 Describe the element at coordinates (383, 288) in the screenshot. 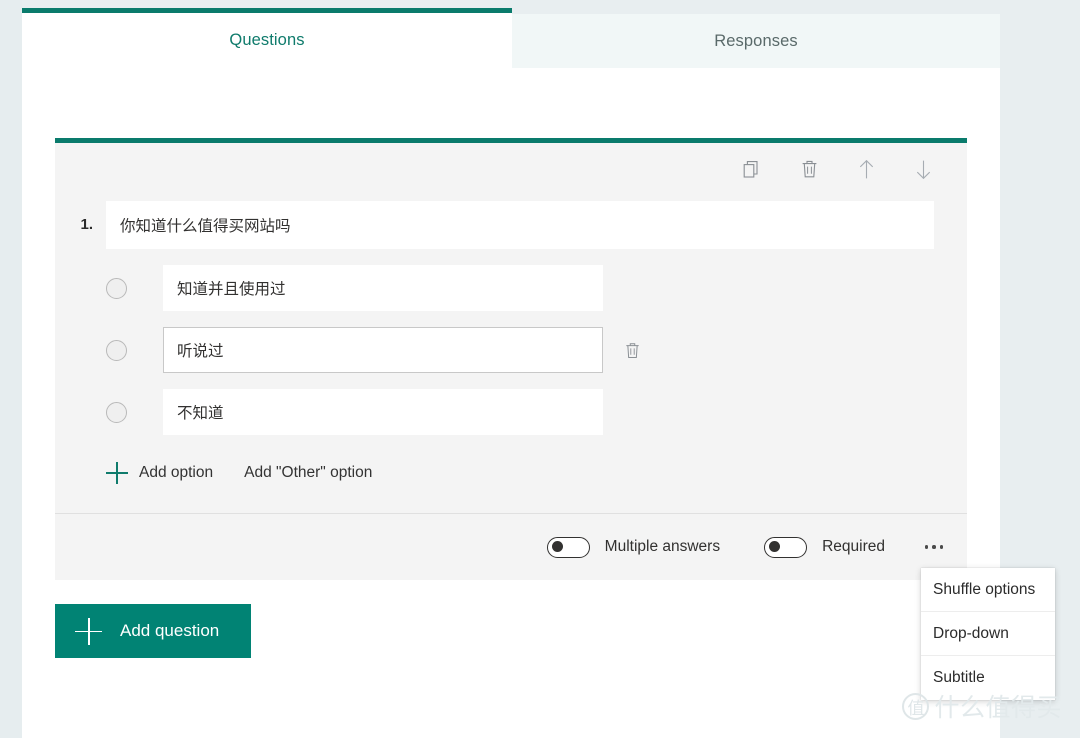

I see `option-input: 知道并且使用过` at that location.